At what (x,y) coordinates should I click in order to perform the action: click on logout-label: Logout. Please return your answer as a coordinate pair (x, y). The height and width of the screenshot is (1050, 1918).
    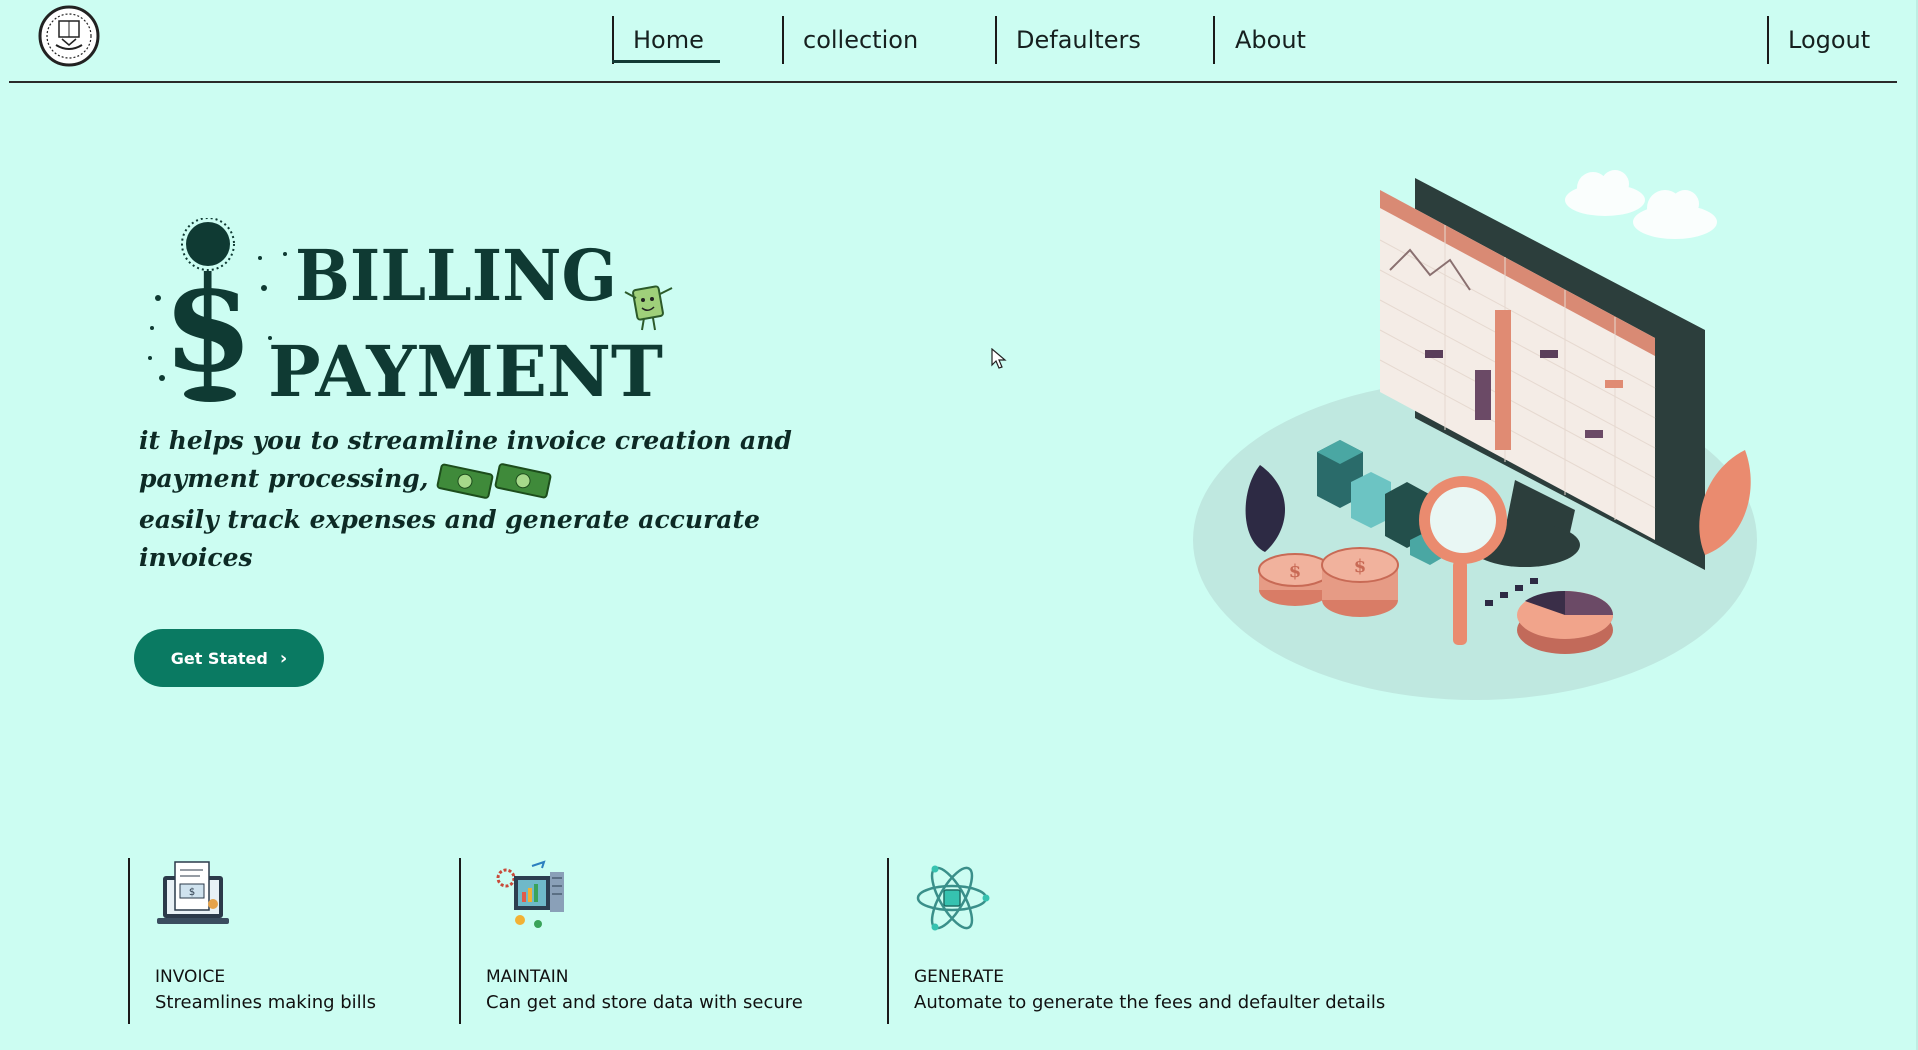
    Looking at the image, I should click on (1829, 40).